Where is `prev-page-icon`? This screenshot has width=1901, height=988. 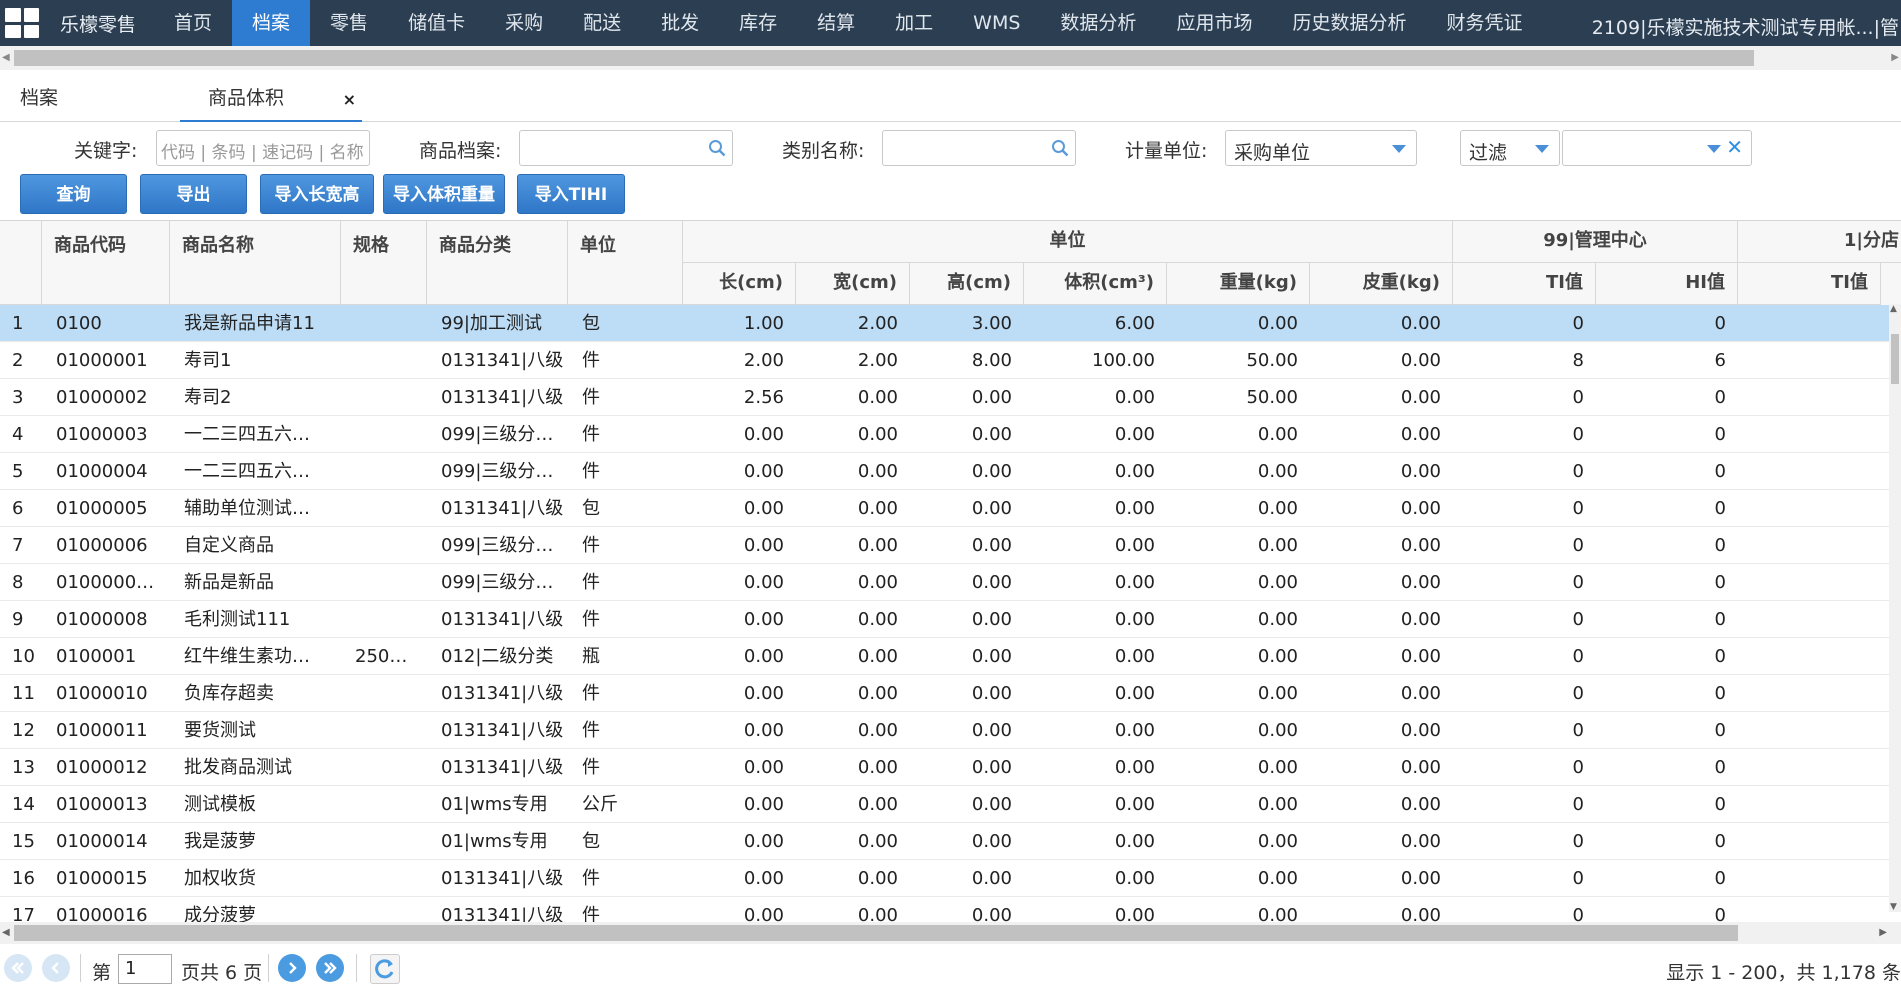
prev-page-icon is located at coordinates (56, 968).